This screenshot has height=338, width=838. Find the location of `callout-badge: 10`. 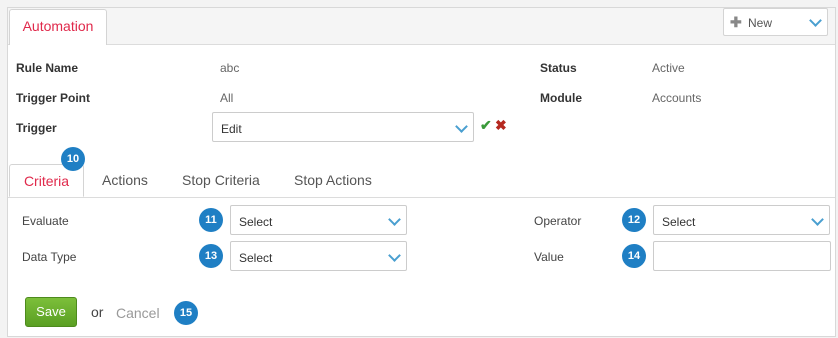

callout-badge: 10 is located at coordinates (73, 159).